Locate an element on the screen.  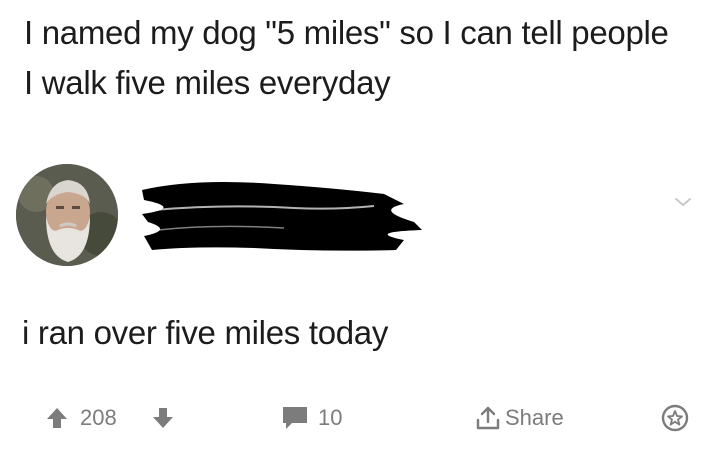
arrow-up-icon is located at coordinates (57, 418).